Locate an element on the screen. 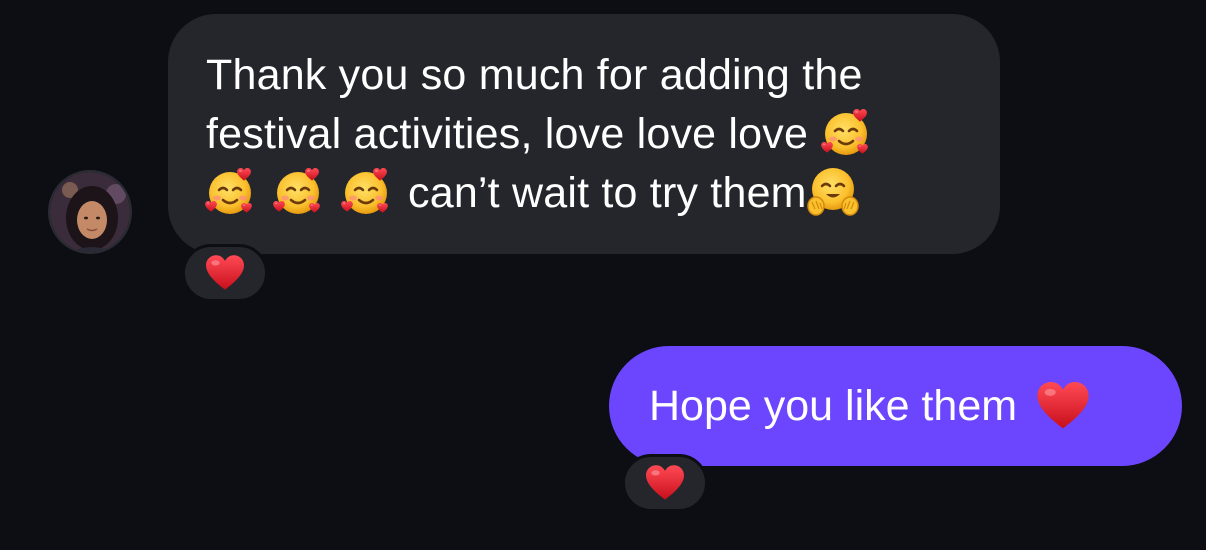  message-line-text: festival activities, love love love is located at coordinates (507, 134).